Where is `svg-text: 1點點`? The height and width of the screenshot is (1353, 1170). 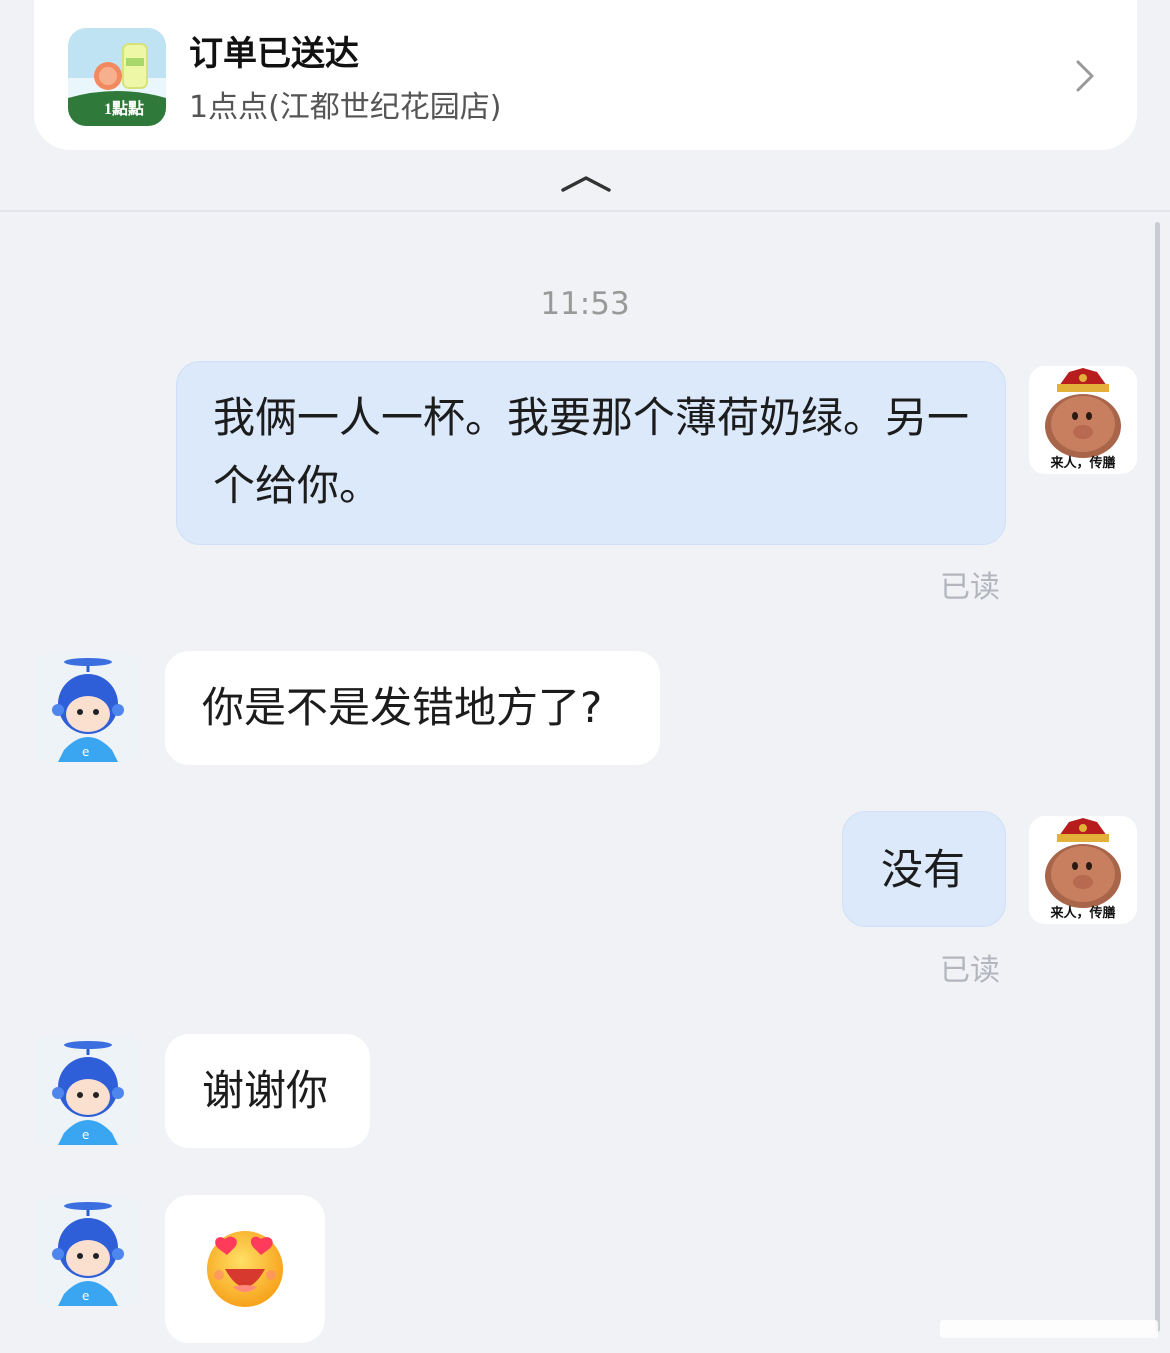
svg-text: 1點點 is located at coordinates (124, 108).